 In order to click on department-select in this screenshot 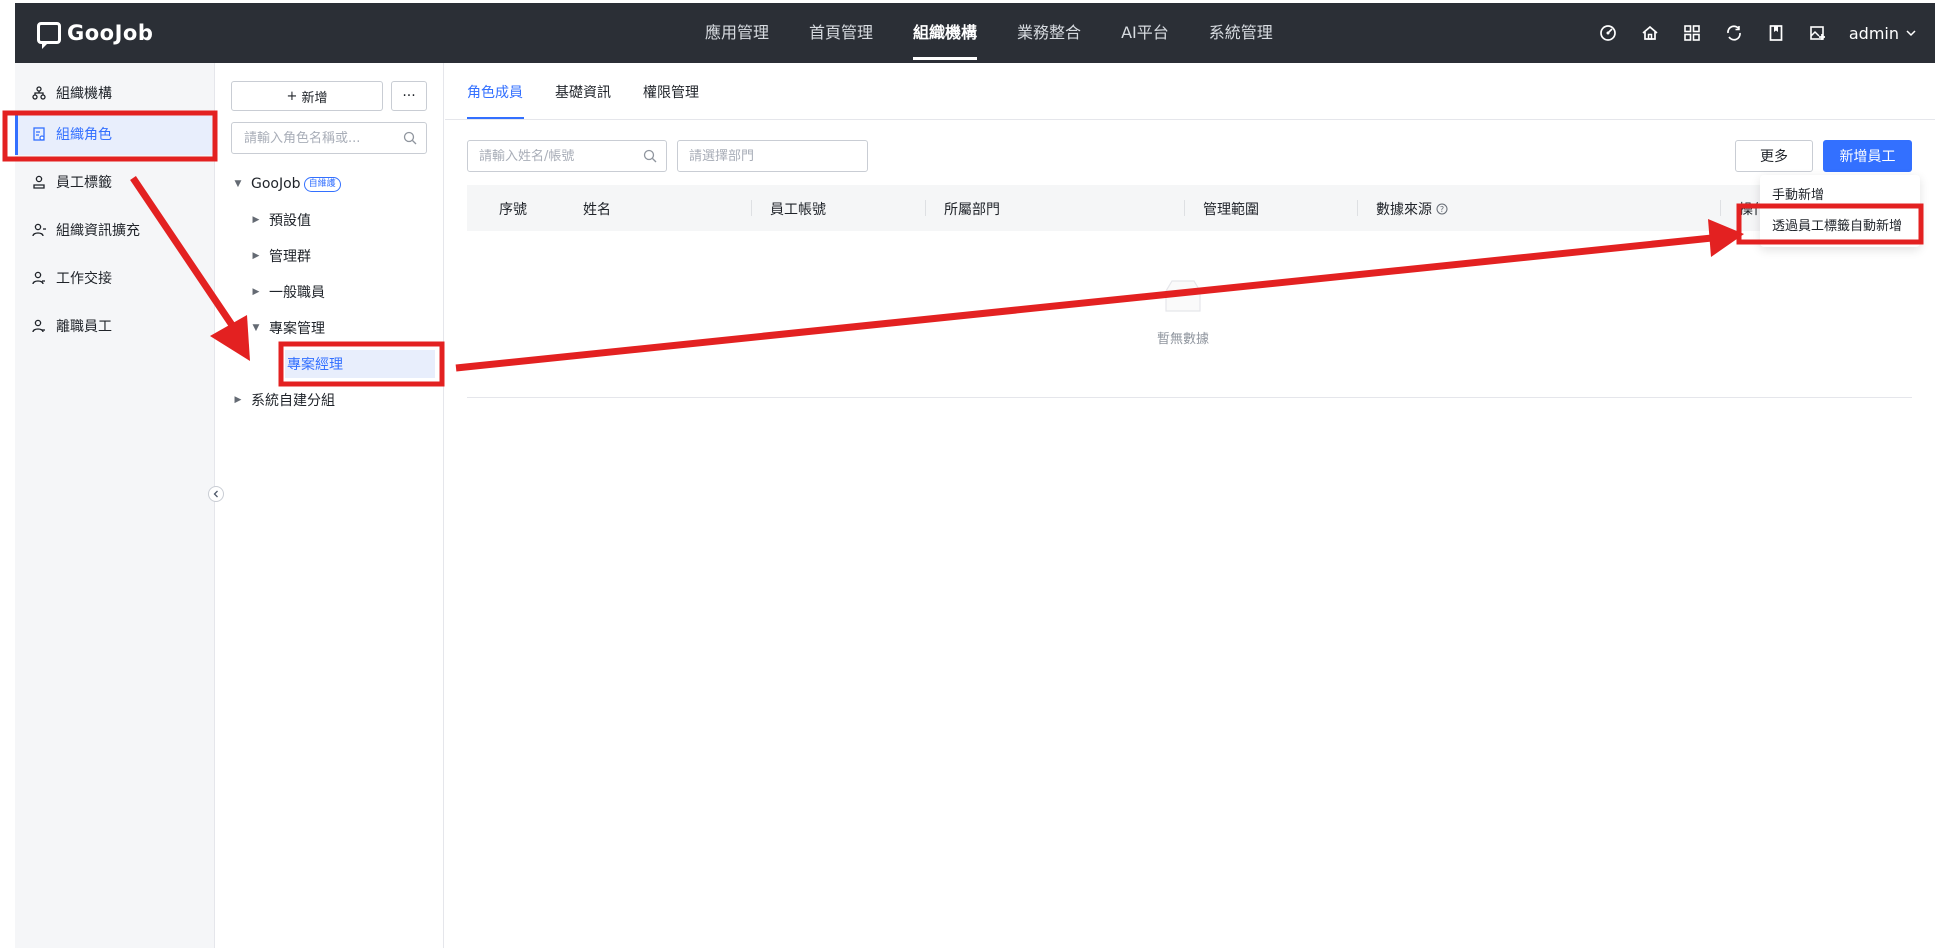, I will do `click(772, 156)`.